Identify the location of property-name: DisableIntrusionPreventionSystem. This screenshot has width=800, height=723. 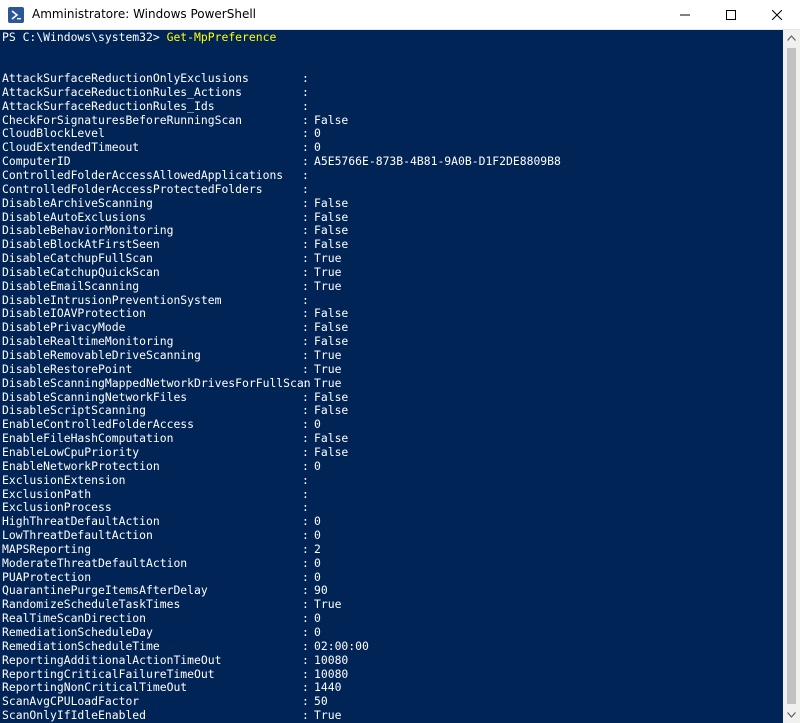
(112, 299).